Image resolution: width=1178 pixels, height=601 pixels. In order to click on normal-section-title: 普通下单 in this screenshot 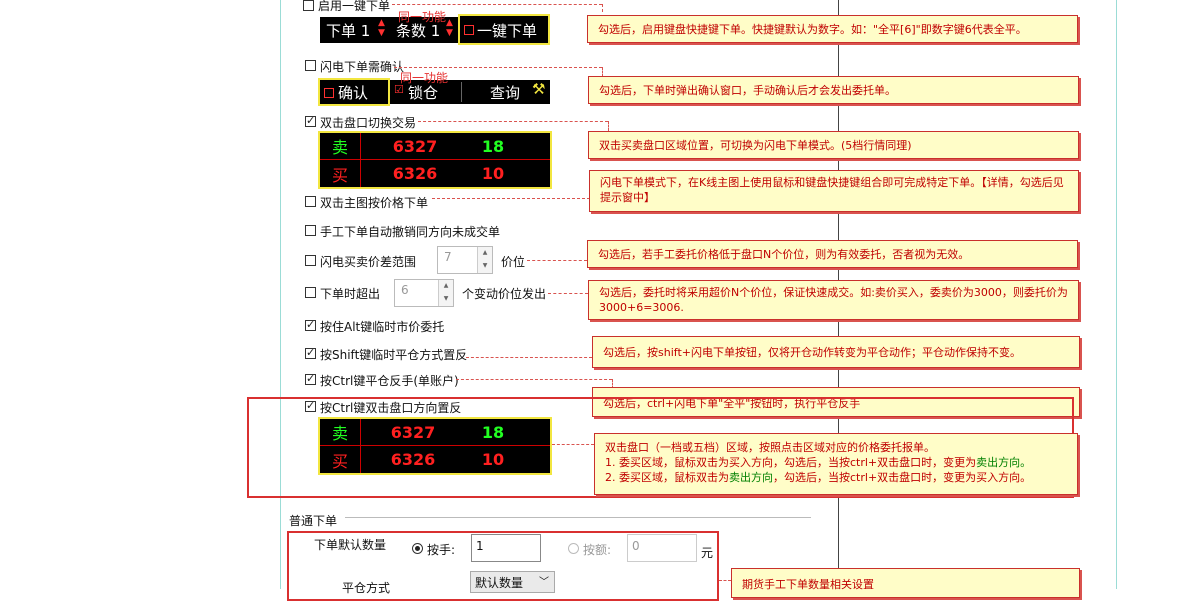, I will do `click(313, 521)`.